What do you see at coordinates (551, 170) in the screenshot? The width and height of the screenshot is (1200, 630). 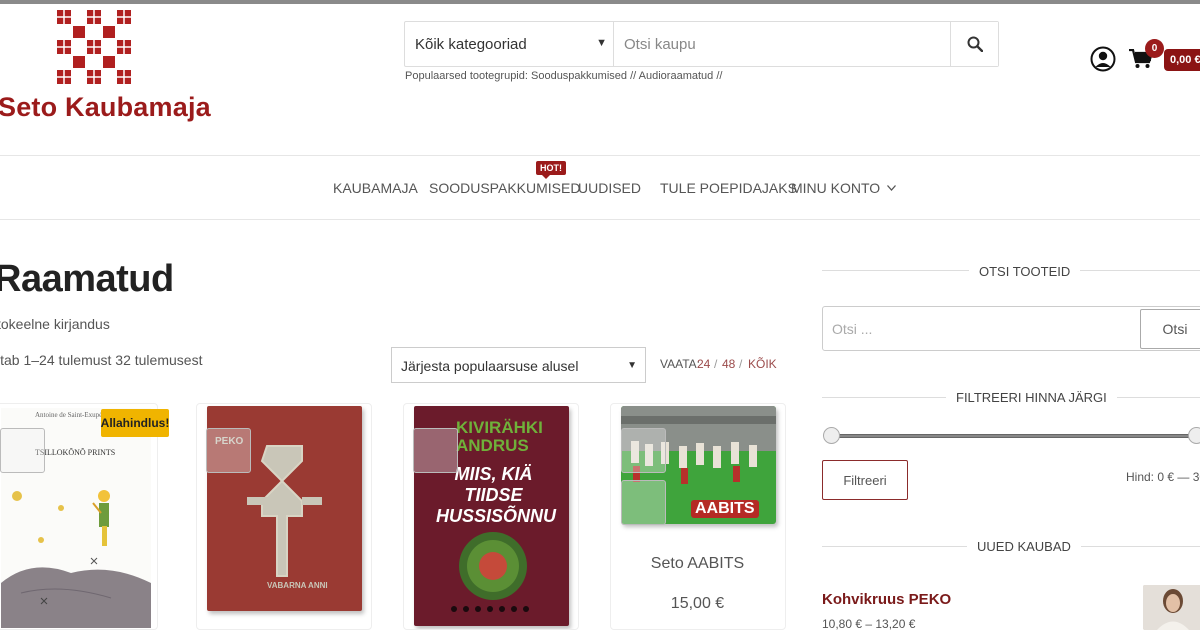 I see `hot-badge: HOT!` at bounding box center [551, 170].